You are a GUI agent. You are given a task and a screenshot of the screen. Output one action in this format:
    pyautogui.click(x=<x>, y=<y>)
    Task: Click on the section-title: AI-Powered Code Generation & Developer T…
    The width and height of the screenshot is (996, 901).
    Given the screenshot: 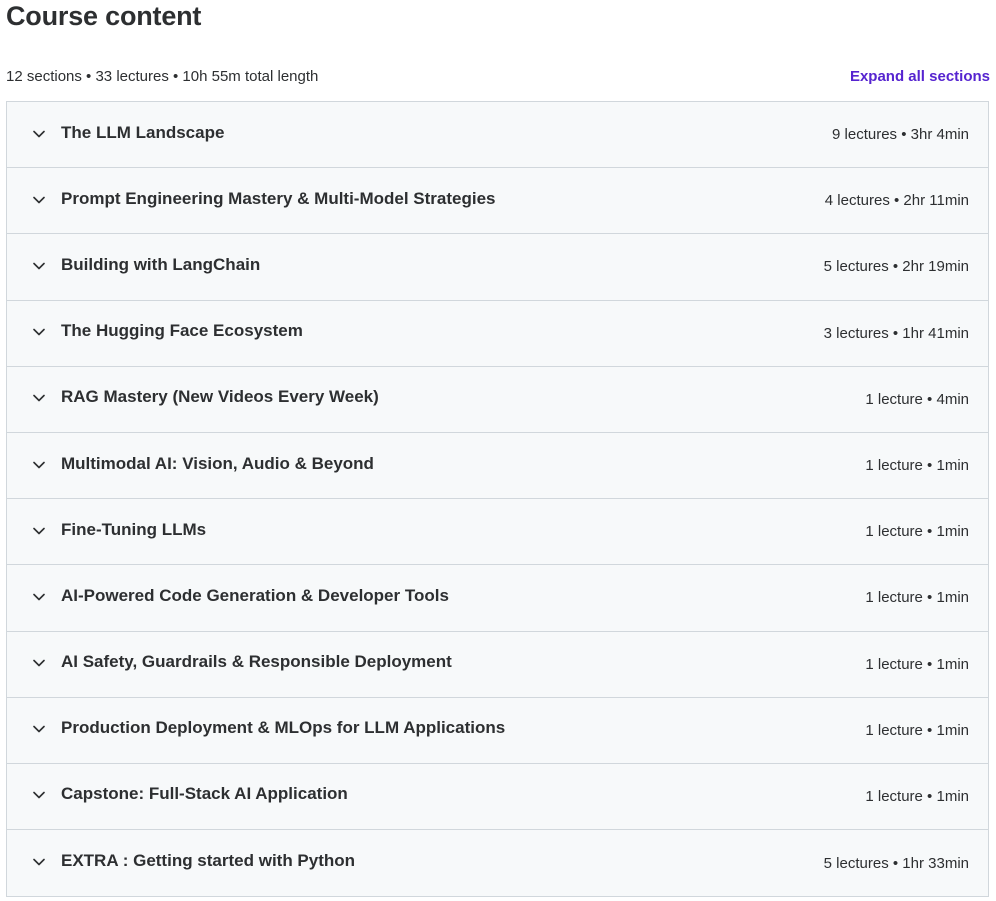 What is the action you would take?
    pyautogui.click(x=255, y=595)
    